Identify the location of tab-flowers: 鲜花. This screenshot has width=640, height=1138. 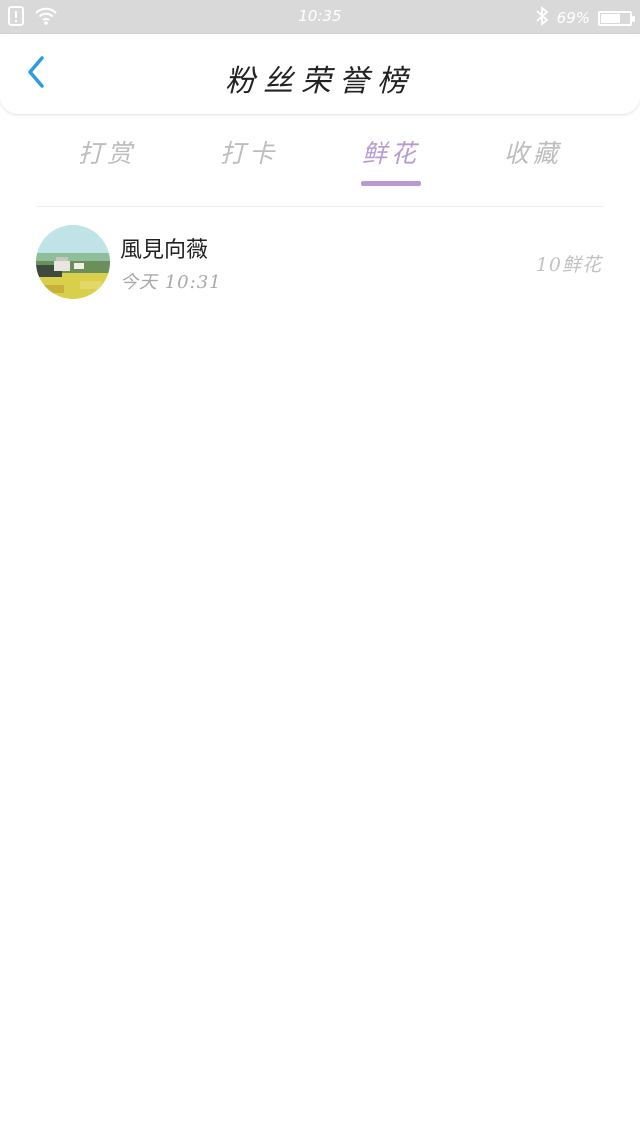
(391, 158).